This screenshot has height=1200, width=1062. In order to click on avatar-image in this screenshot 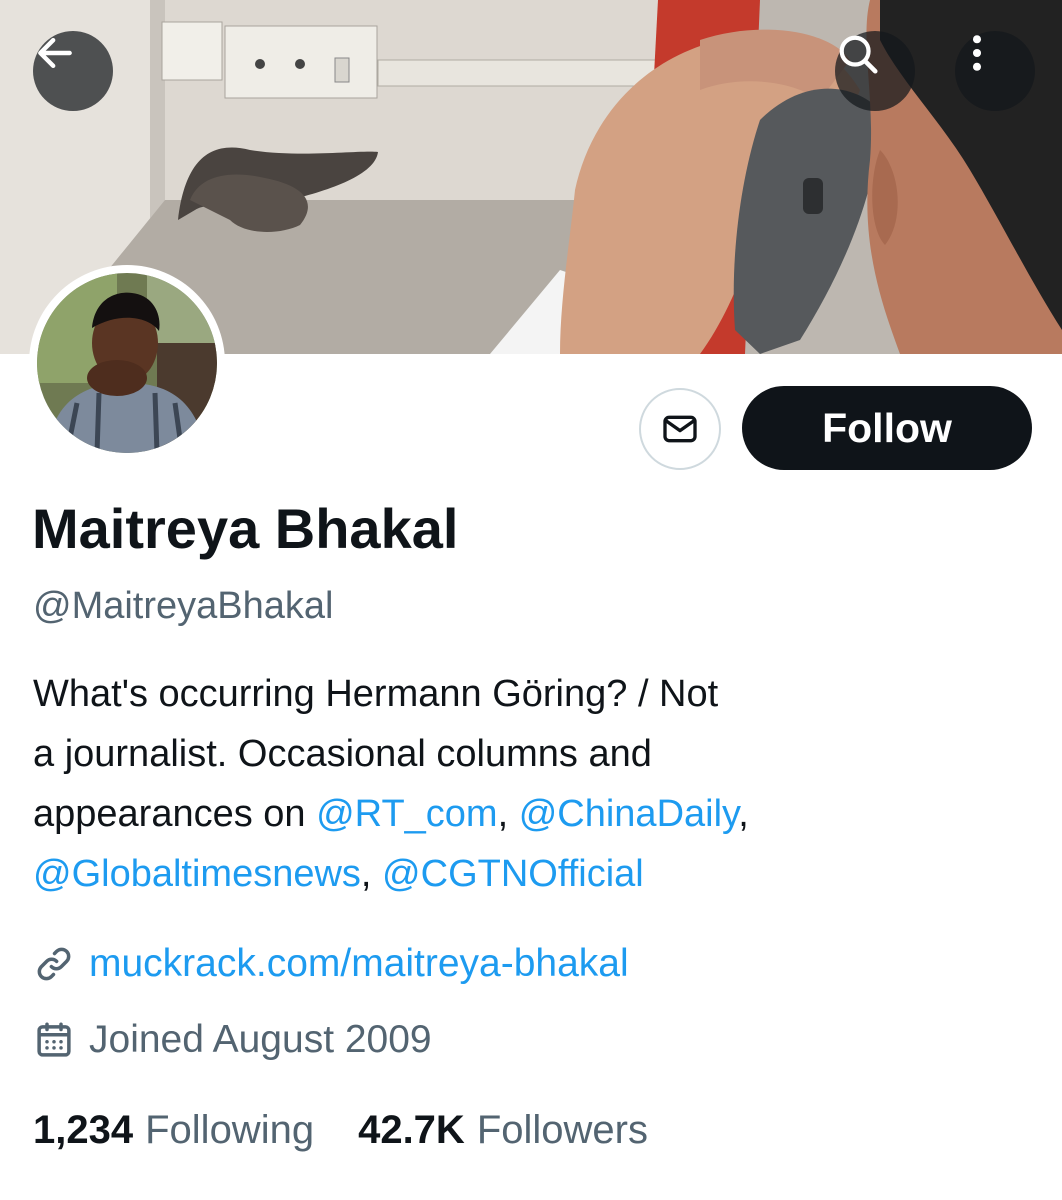, I will do `click(127, 363)`.